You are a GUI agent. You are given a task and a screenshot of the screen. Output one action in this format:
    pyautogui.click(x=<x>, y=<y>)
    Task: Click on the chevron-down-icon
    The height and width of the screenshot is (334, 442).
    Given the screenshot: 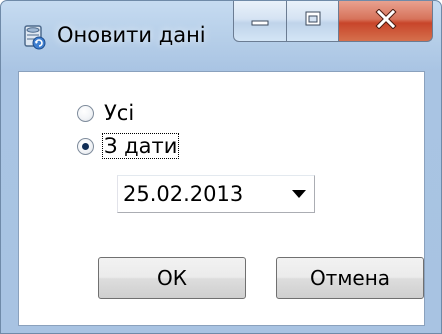 What is the action you would take?
    pyautogui.click(x=299, y=194)
    